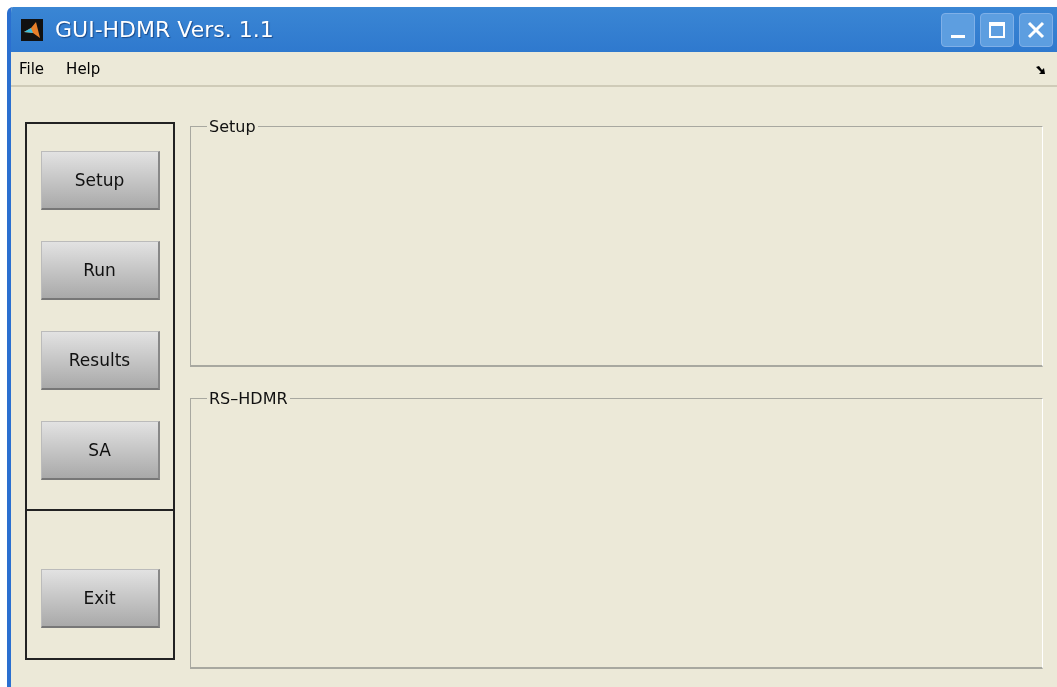 This screenshot has height=687, width=1057. What do you see at coordinates (1041, 70) in the screenshot?
I see `dock-arrow-icon` at bounding box center [1041, 70].